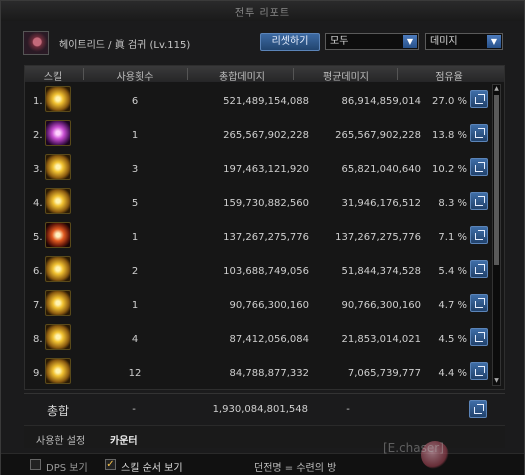 Image resolution: width=525 pixels, height=475 pixels. What do you see at coordinates (38, 305) in the screenshot?
I see `row-rank: 7.` at bounding box center [38, 305].